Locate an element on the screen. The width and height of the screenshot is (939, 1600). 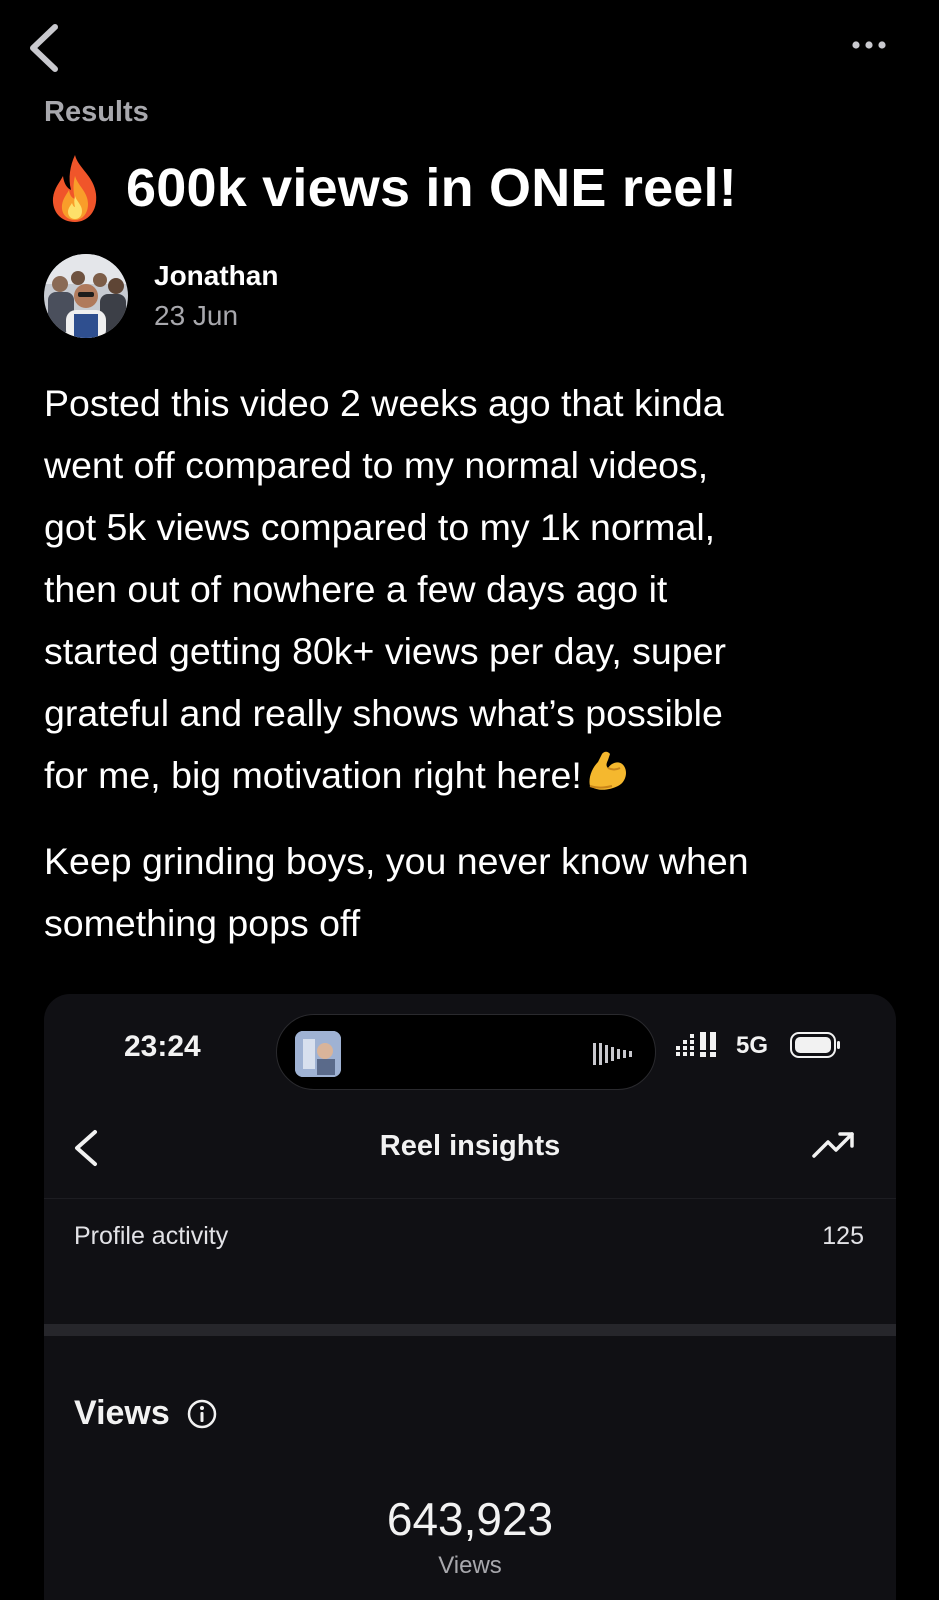
post-line: then out of nowhere a few days ago it is located at coordinates (356, 589).